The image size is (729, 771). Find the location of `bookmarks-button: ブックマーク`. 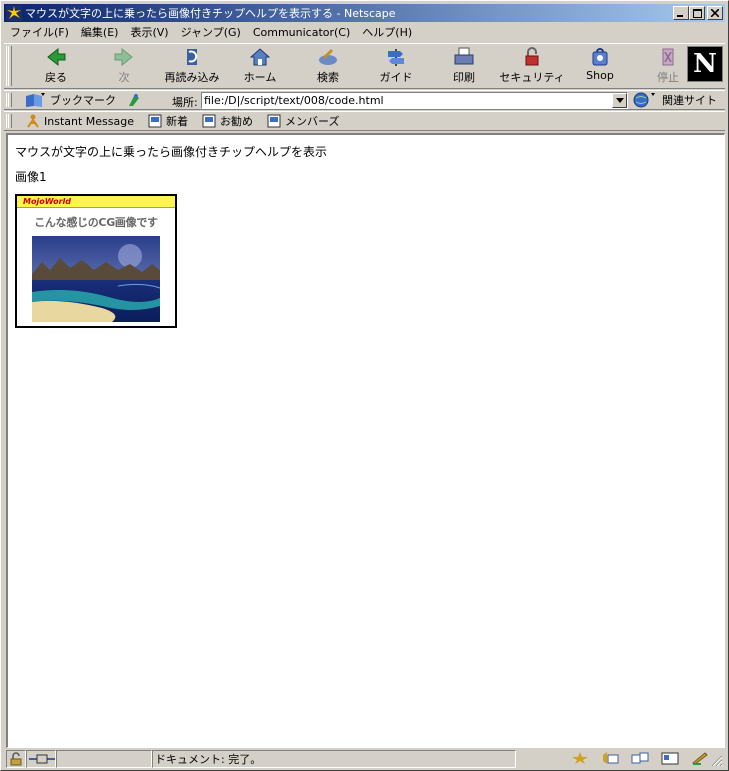

bookmarks-button: ブックマーク is located at coordinates (70, 100).